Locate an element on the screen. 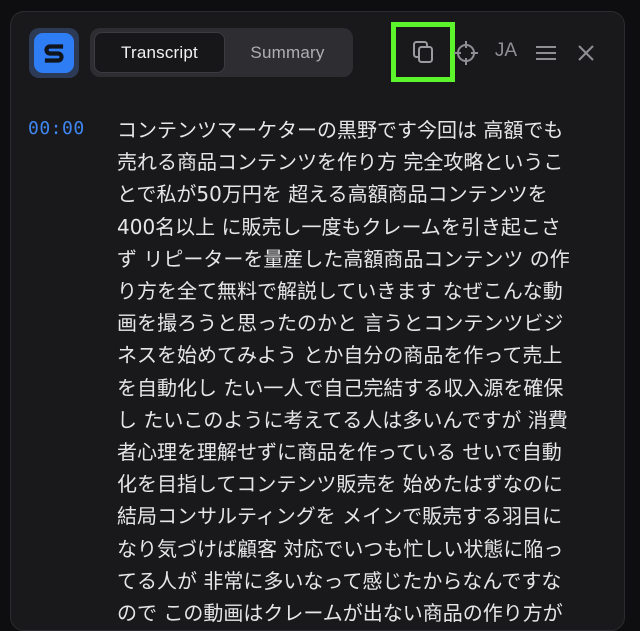 The width and height of the screenshot is (640, 631). language-label: JA is located at coordinates (506, 50).